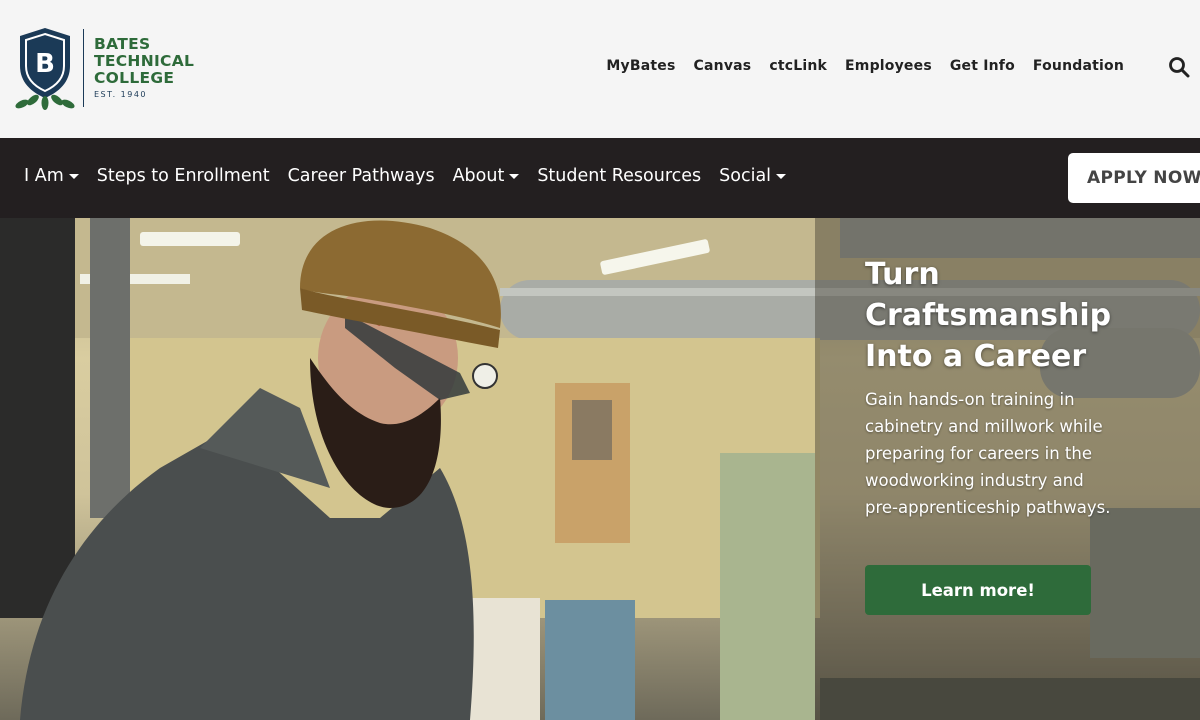  What do you see at coordinates (45, 64) in the screenshot?
I see `svg-text: B` at bounding box center [45, 64].